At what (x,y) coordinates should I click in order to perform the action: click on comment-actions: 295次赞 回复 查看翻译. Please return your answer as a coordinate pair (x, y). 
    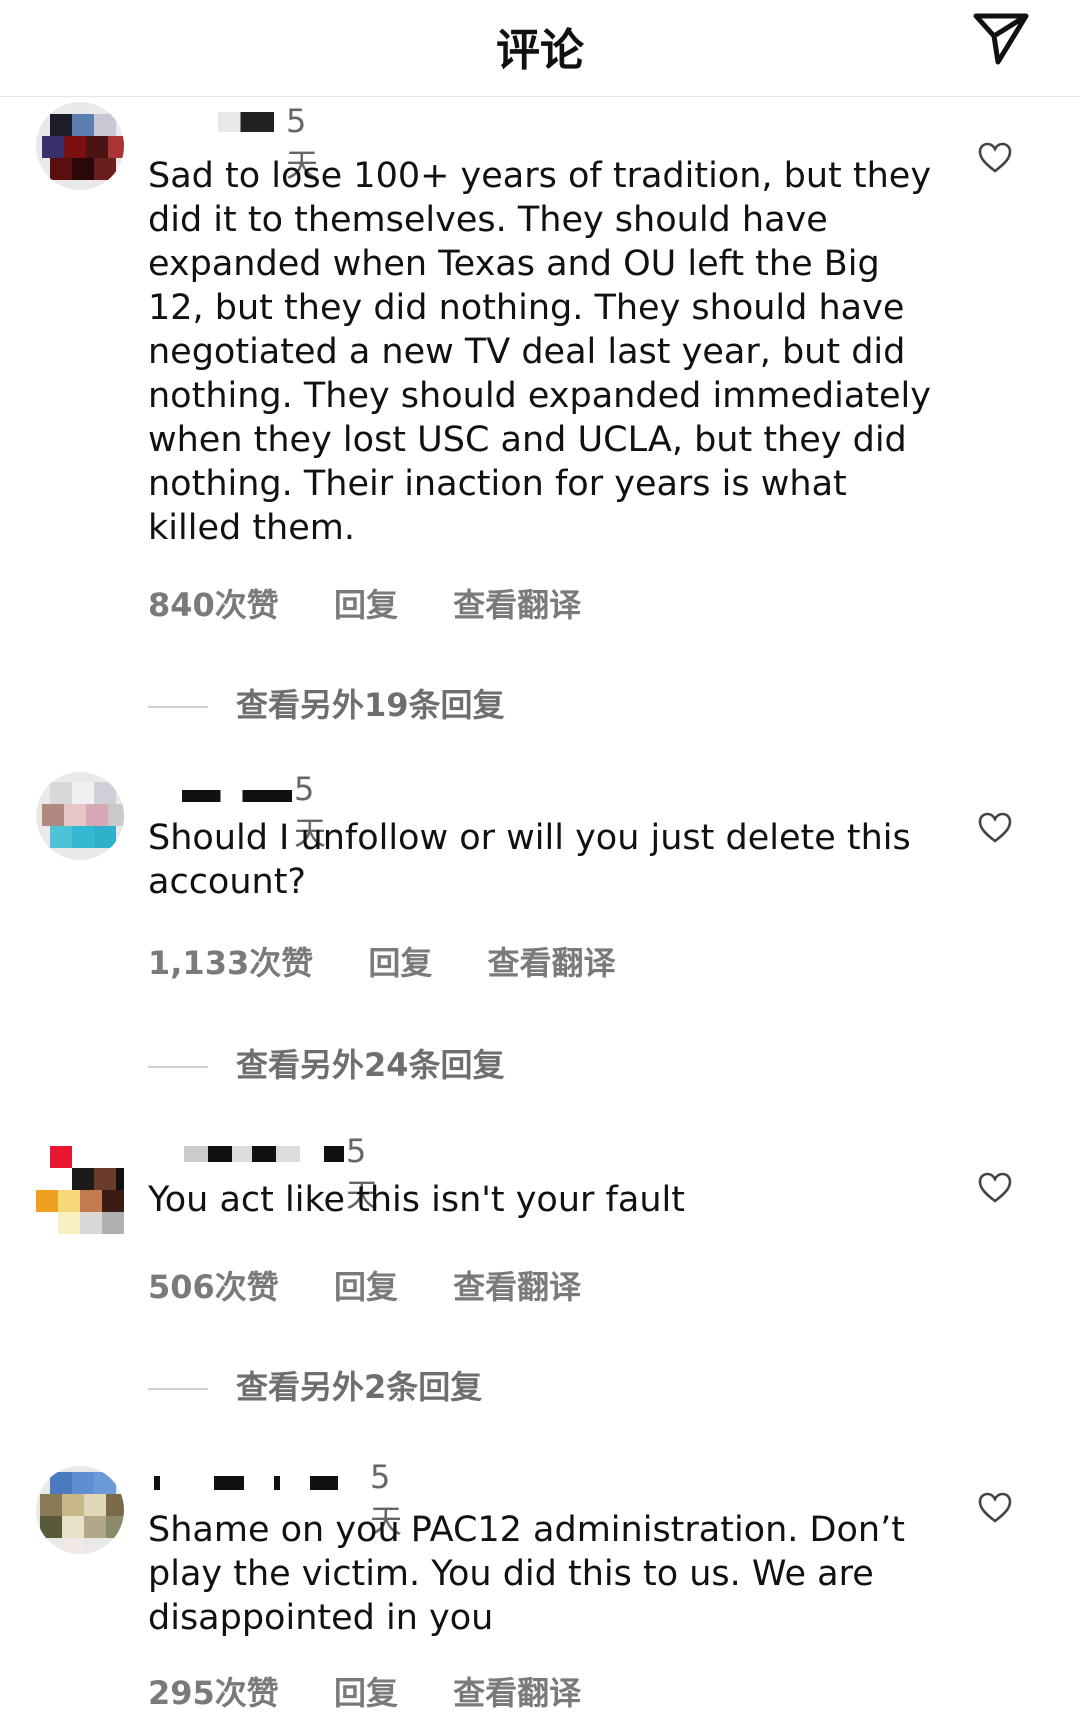
    Looking at the image, I should click on (386, 1691).